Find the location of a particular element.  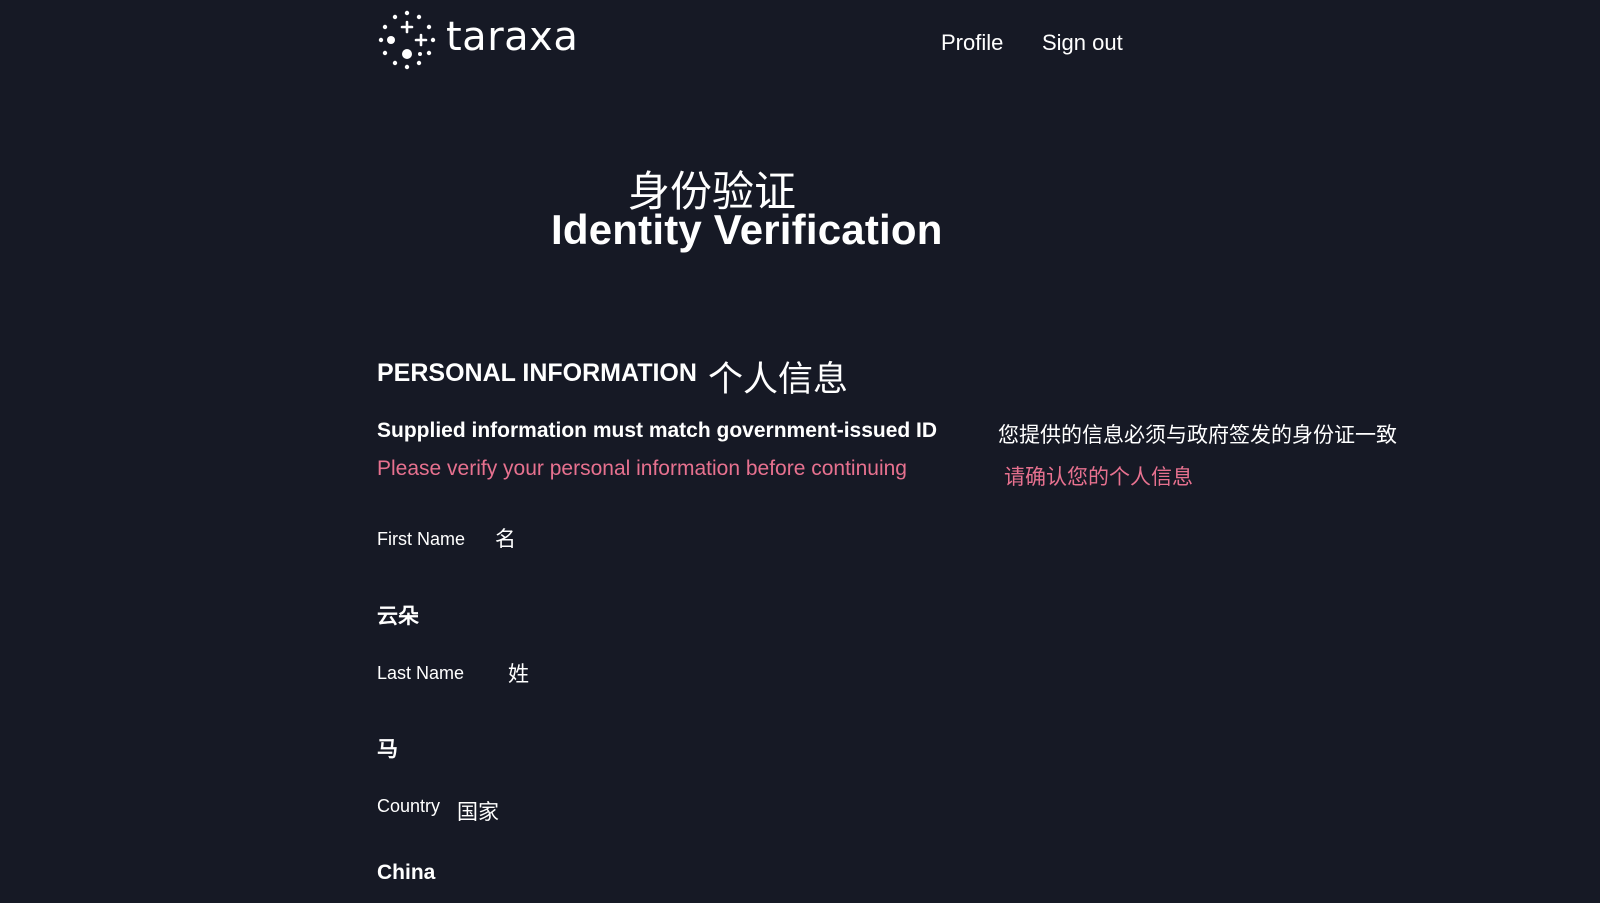

last-name-value: 马 is located at coordinates (387, 749).